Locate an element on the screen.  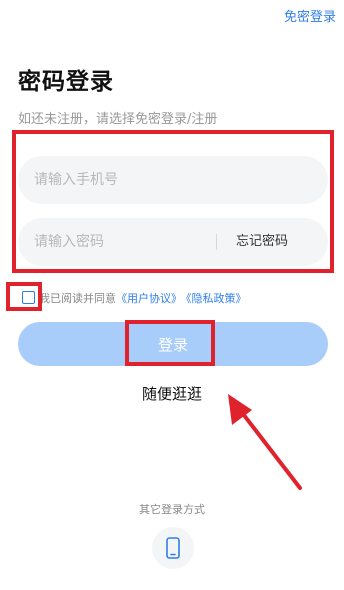
page-title: 密码登录 is located at coordinates (66, 82).